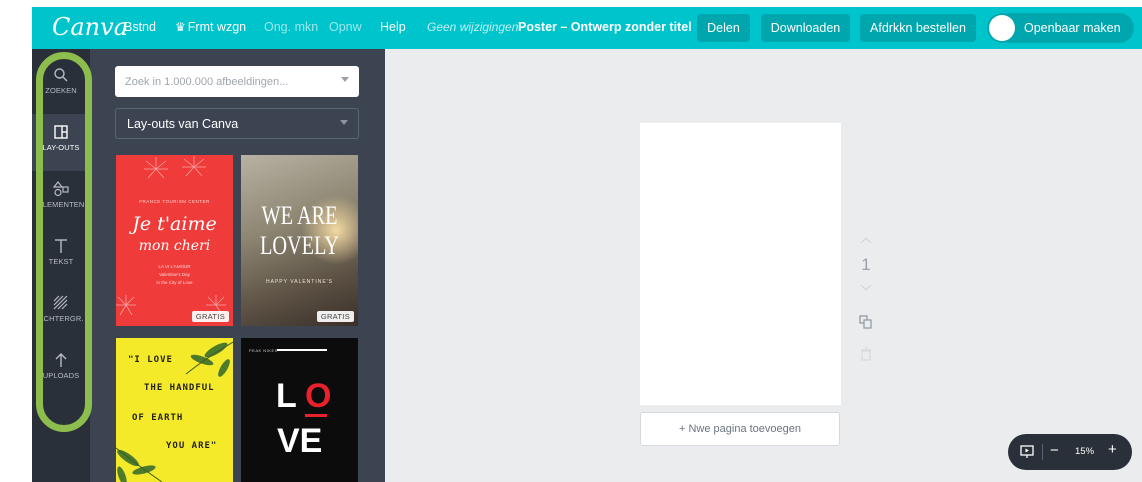 The width and height of the screenshot is (1142, 482). Describe the element at coordinates (1085, 451) in the screenshot. I see `zoom-level: 15%` at that location.